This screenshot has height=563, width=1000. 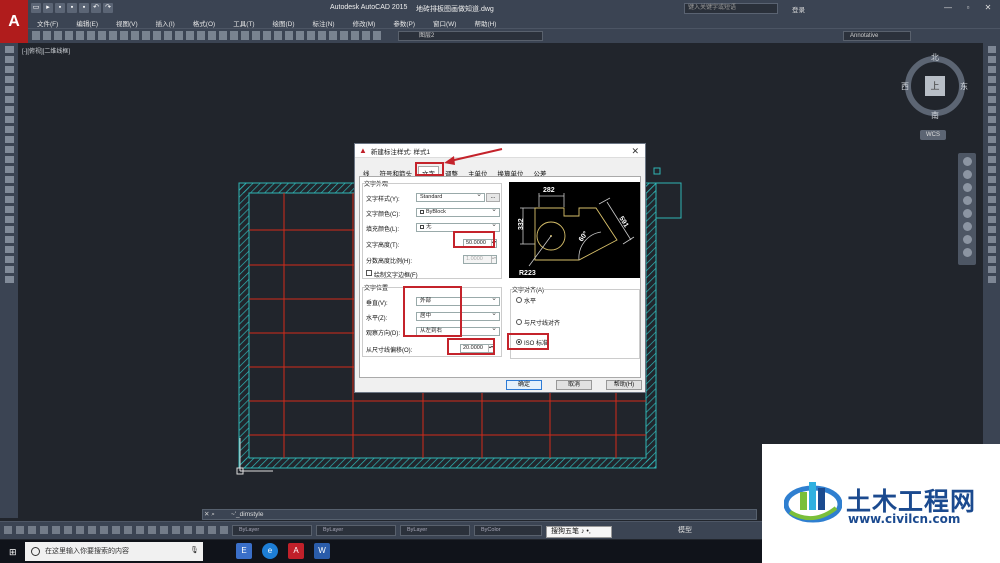 I want to click on viewcube: 上, so click(x=935, y=86).